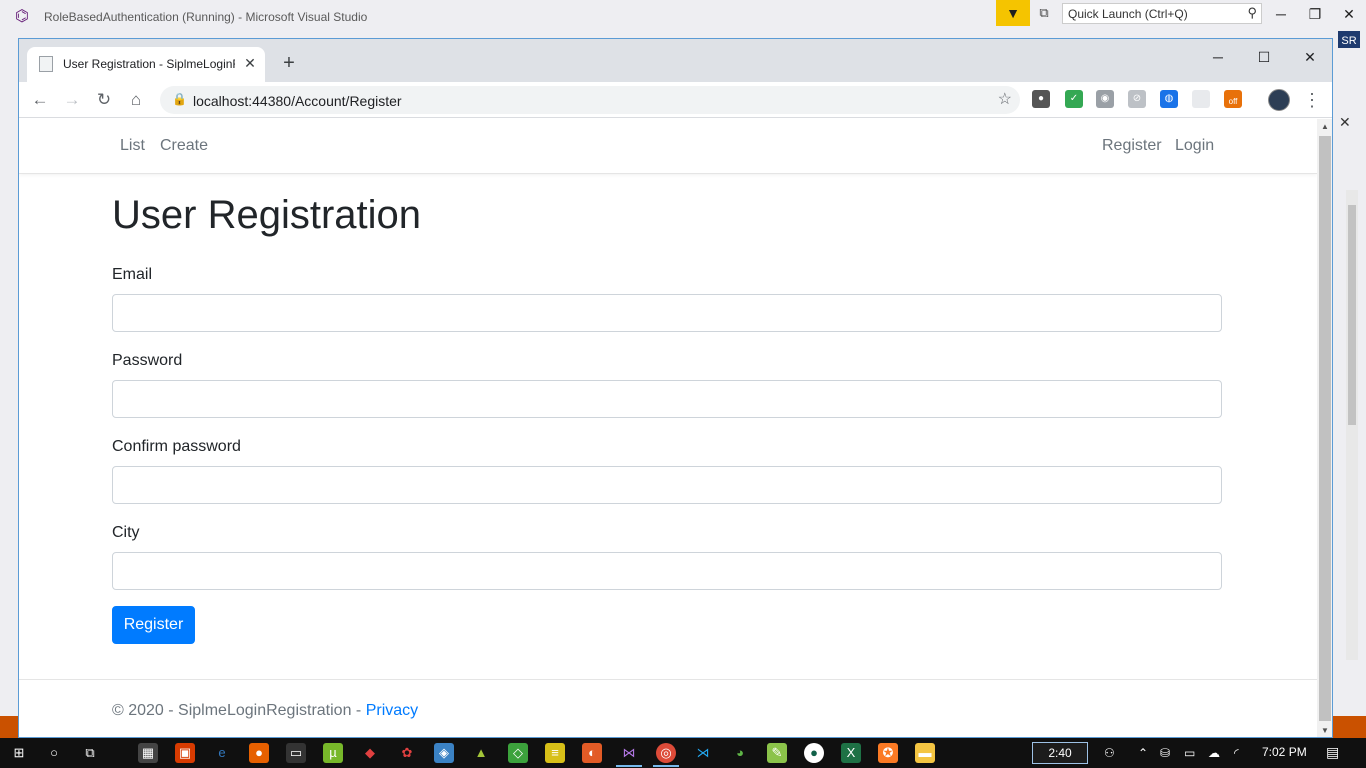  Describe the element at coordinates (1041, 99) in the screenshot. I see `extension-icon: ●` at that location.